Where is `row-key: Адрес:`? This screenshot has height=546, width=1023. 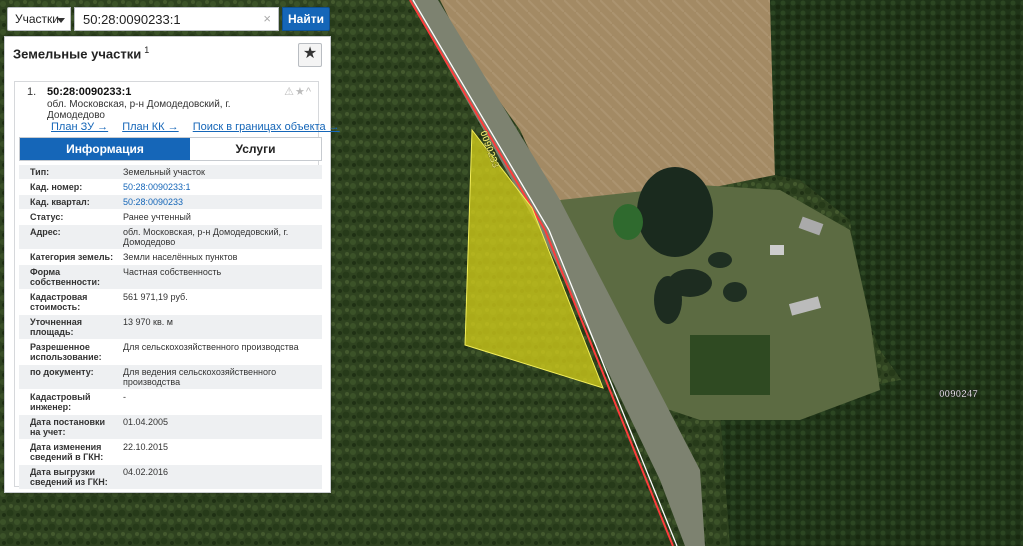
row-key: Адрес: is located at coordinates (45, 232).